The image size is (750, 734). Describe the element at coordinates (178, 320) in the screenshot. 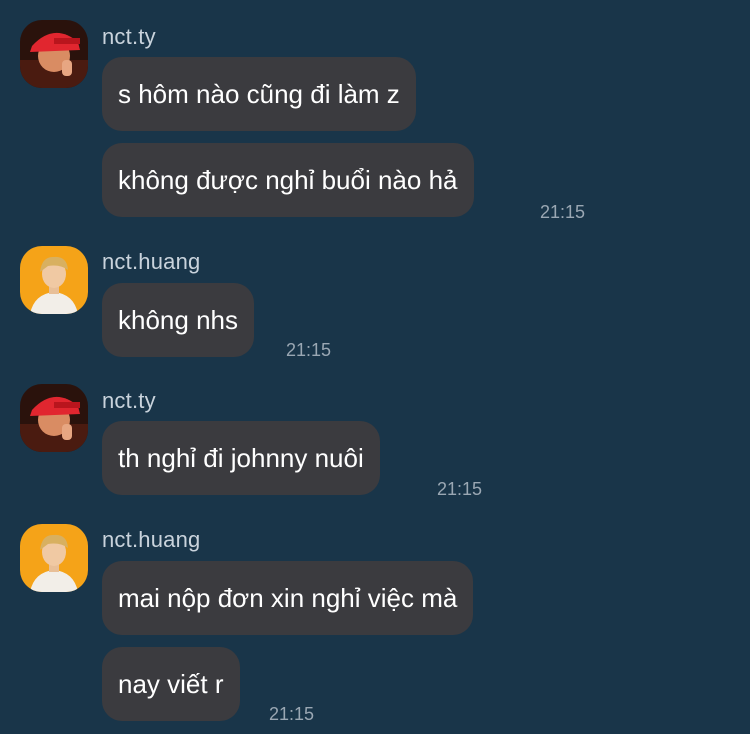

I see `message-bubble: không nhs` at that location.